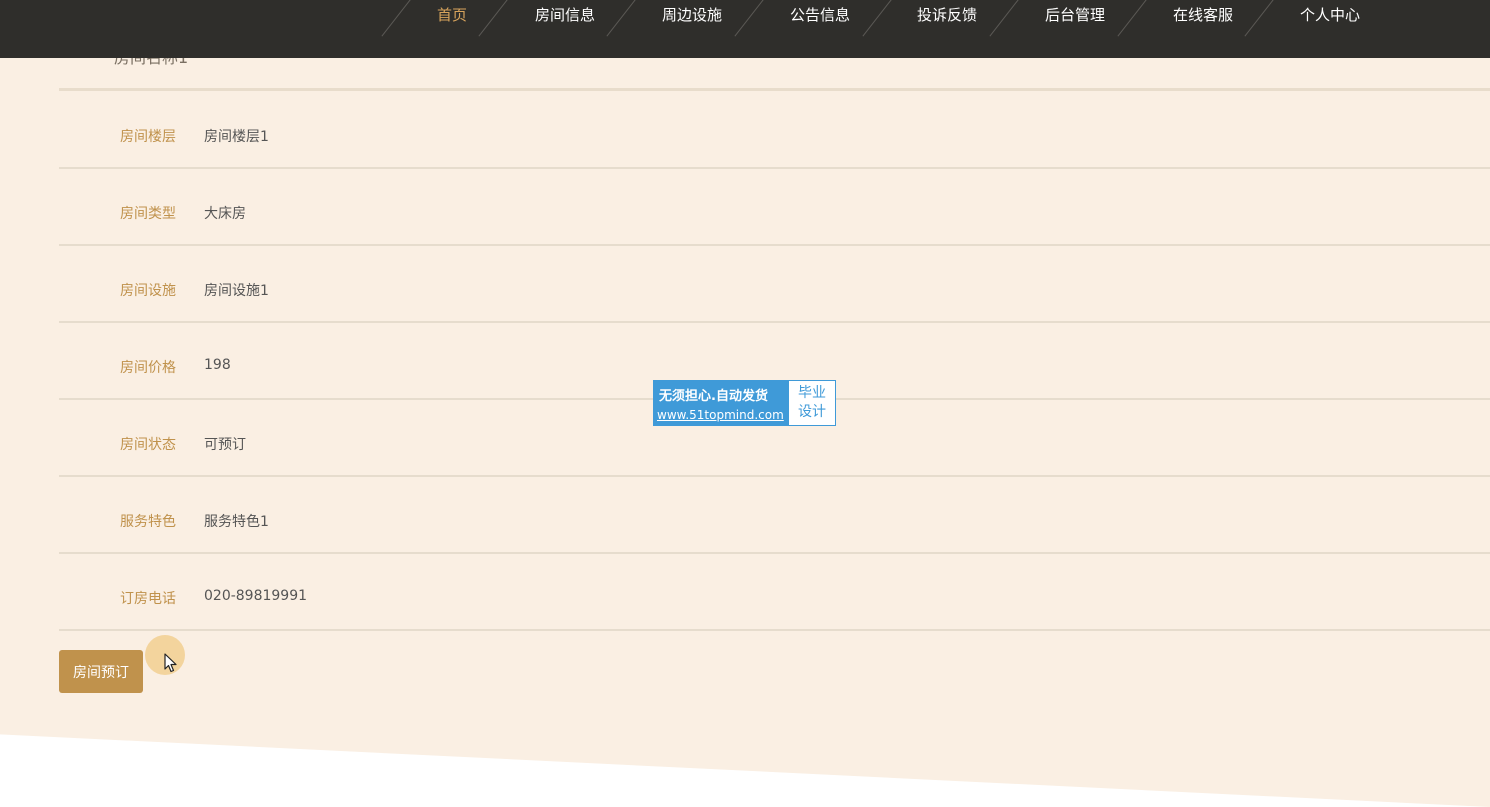 The image size is (1490, 807). Describe the element at coordinates (148, 137) in the screenshot. I see `field-label: 房间楼层` at that location.